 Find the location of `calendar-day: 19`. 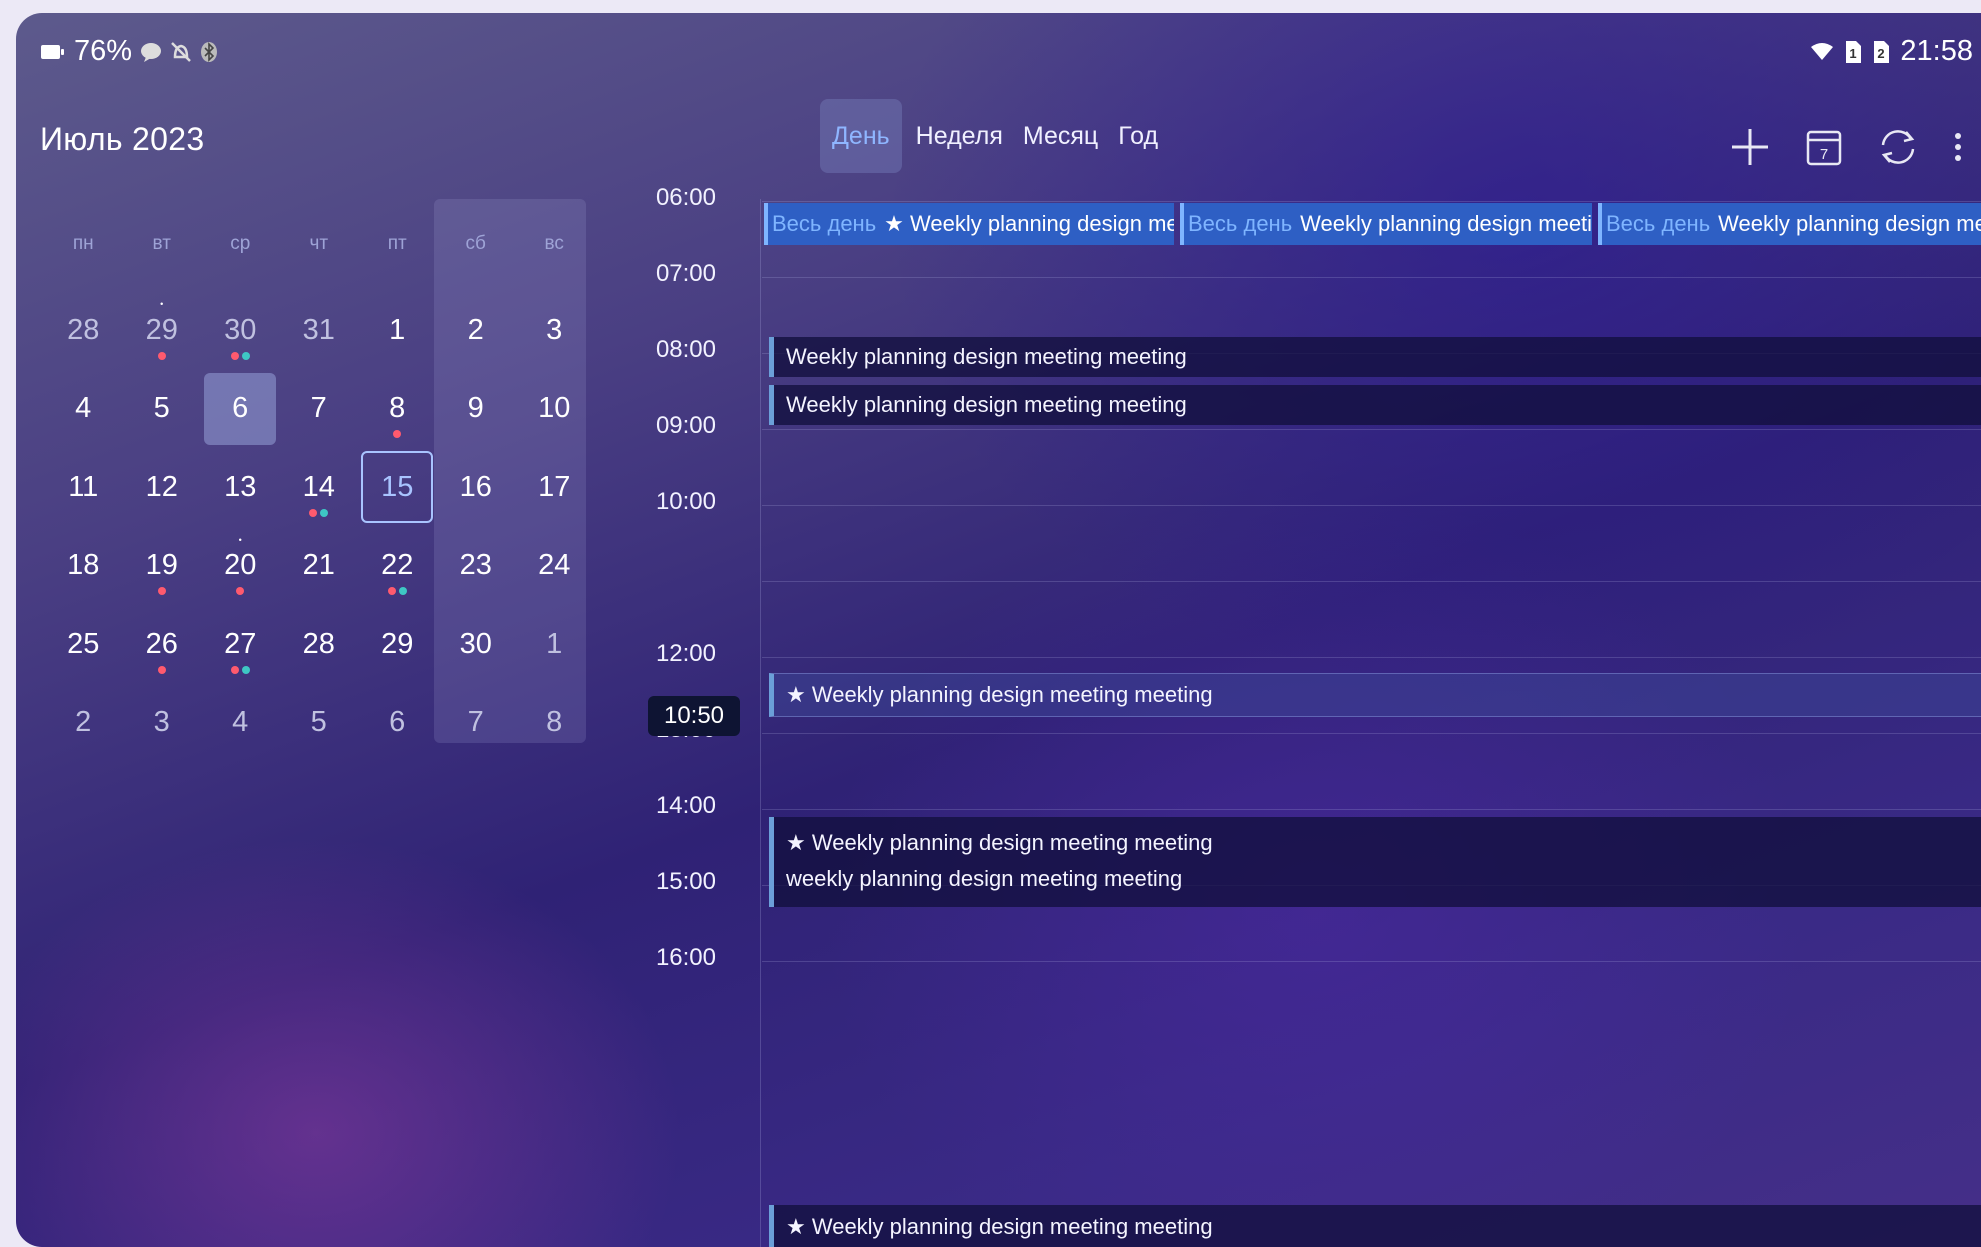

calendar-day: 19 is located at coordinates (162, 566).